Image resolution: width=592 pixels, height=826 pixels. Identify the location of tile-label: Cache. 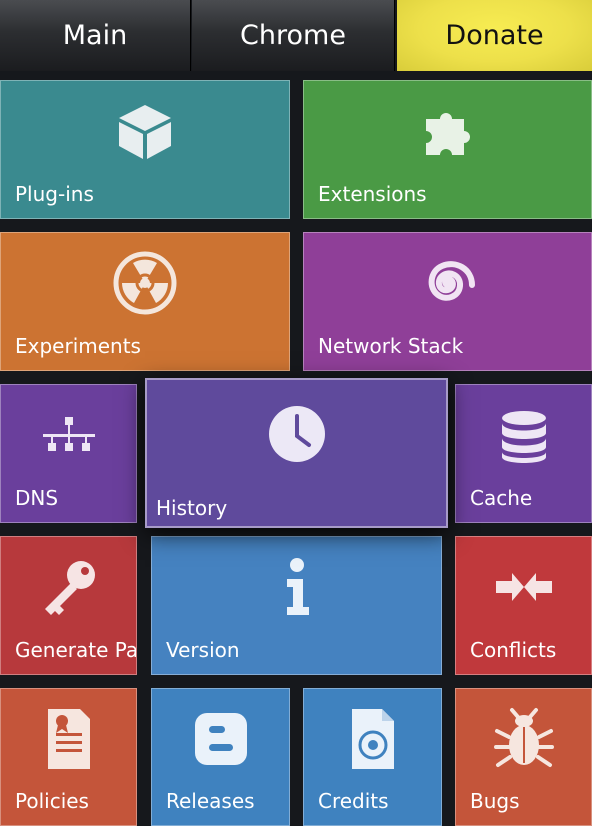
(501, 498).